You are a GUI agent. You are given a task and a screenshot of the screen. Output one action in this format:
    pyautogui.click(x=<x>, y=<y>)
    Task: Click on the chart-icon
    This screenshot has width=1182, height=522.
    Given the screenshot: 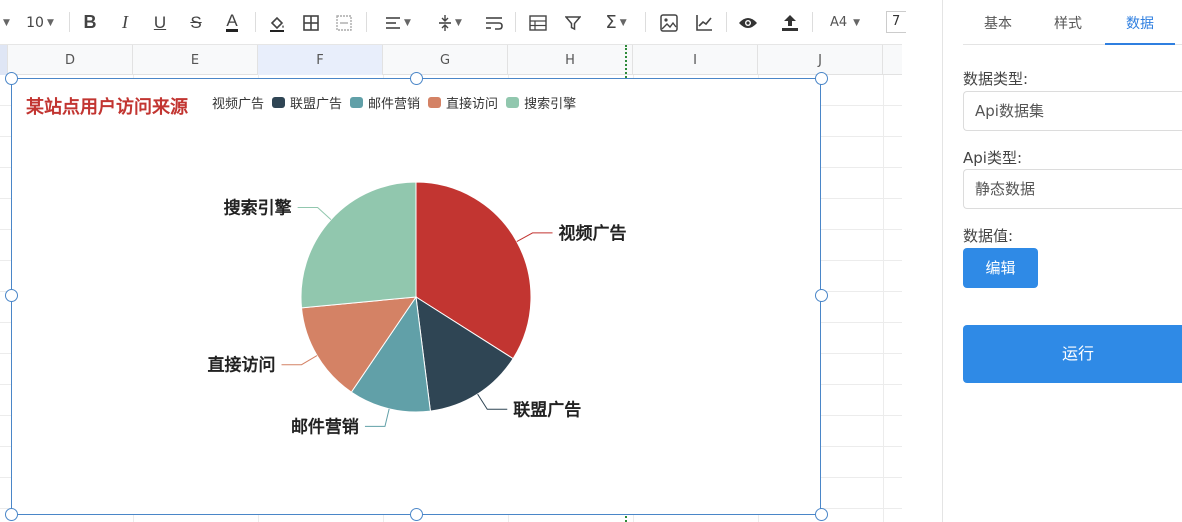 What is the action you would take?
    pyautogui.click(x=704, y=22)
    